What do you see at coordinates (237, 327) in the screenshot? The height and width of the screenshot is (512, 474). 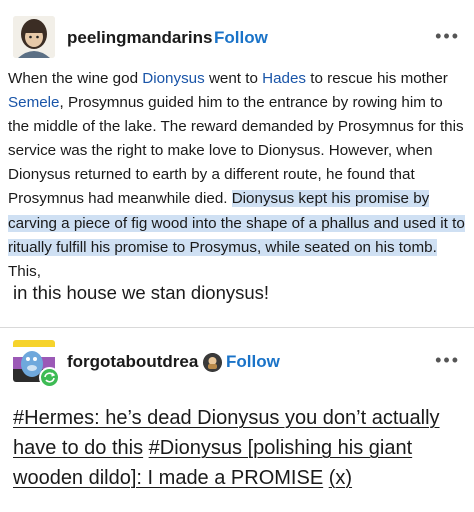 I see `divider` at bounding box center [237, 327].